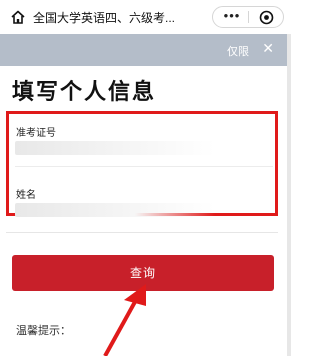  Describe the element at coordinates (36, 133) in the screenshot. I see `exam-number-label: 准考证号` at that location.